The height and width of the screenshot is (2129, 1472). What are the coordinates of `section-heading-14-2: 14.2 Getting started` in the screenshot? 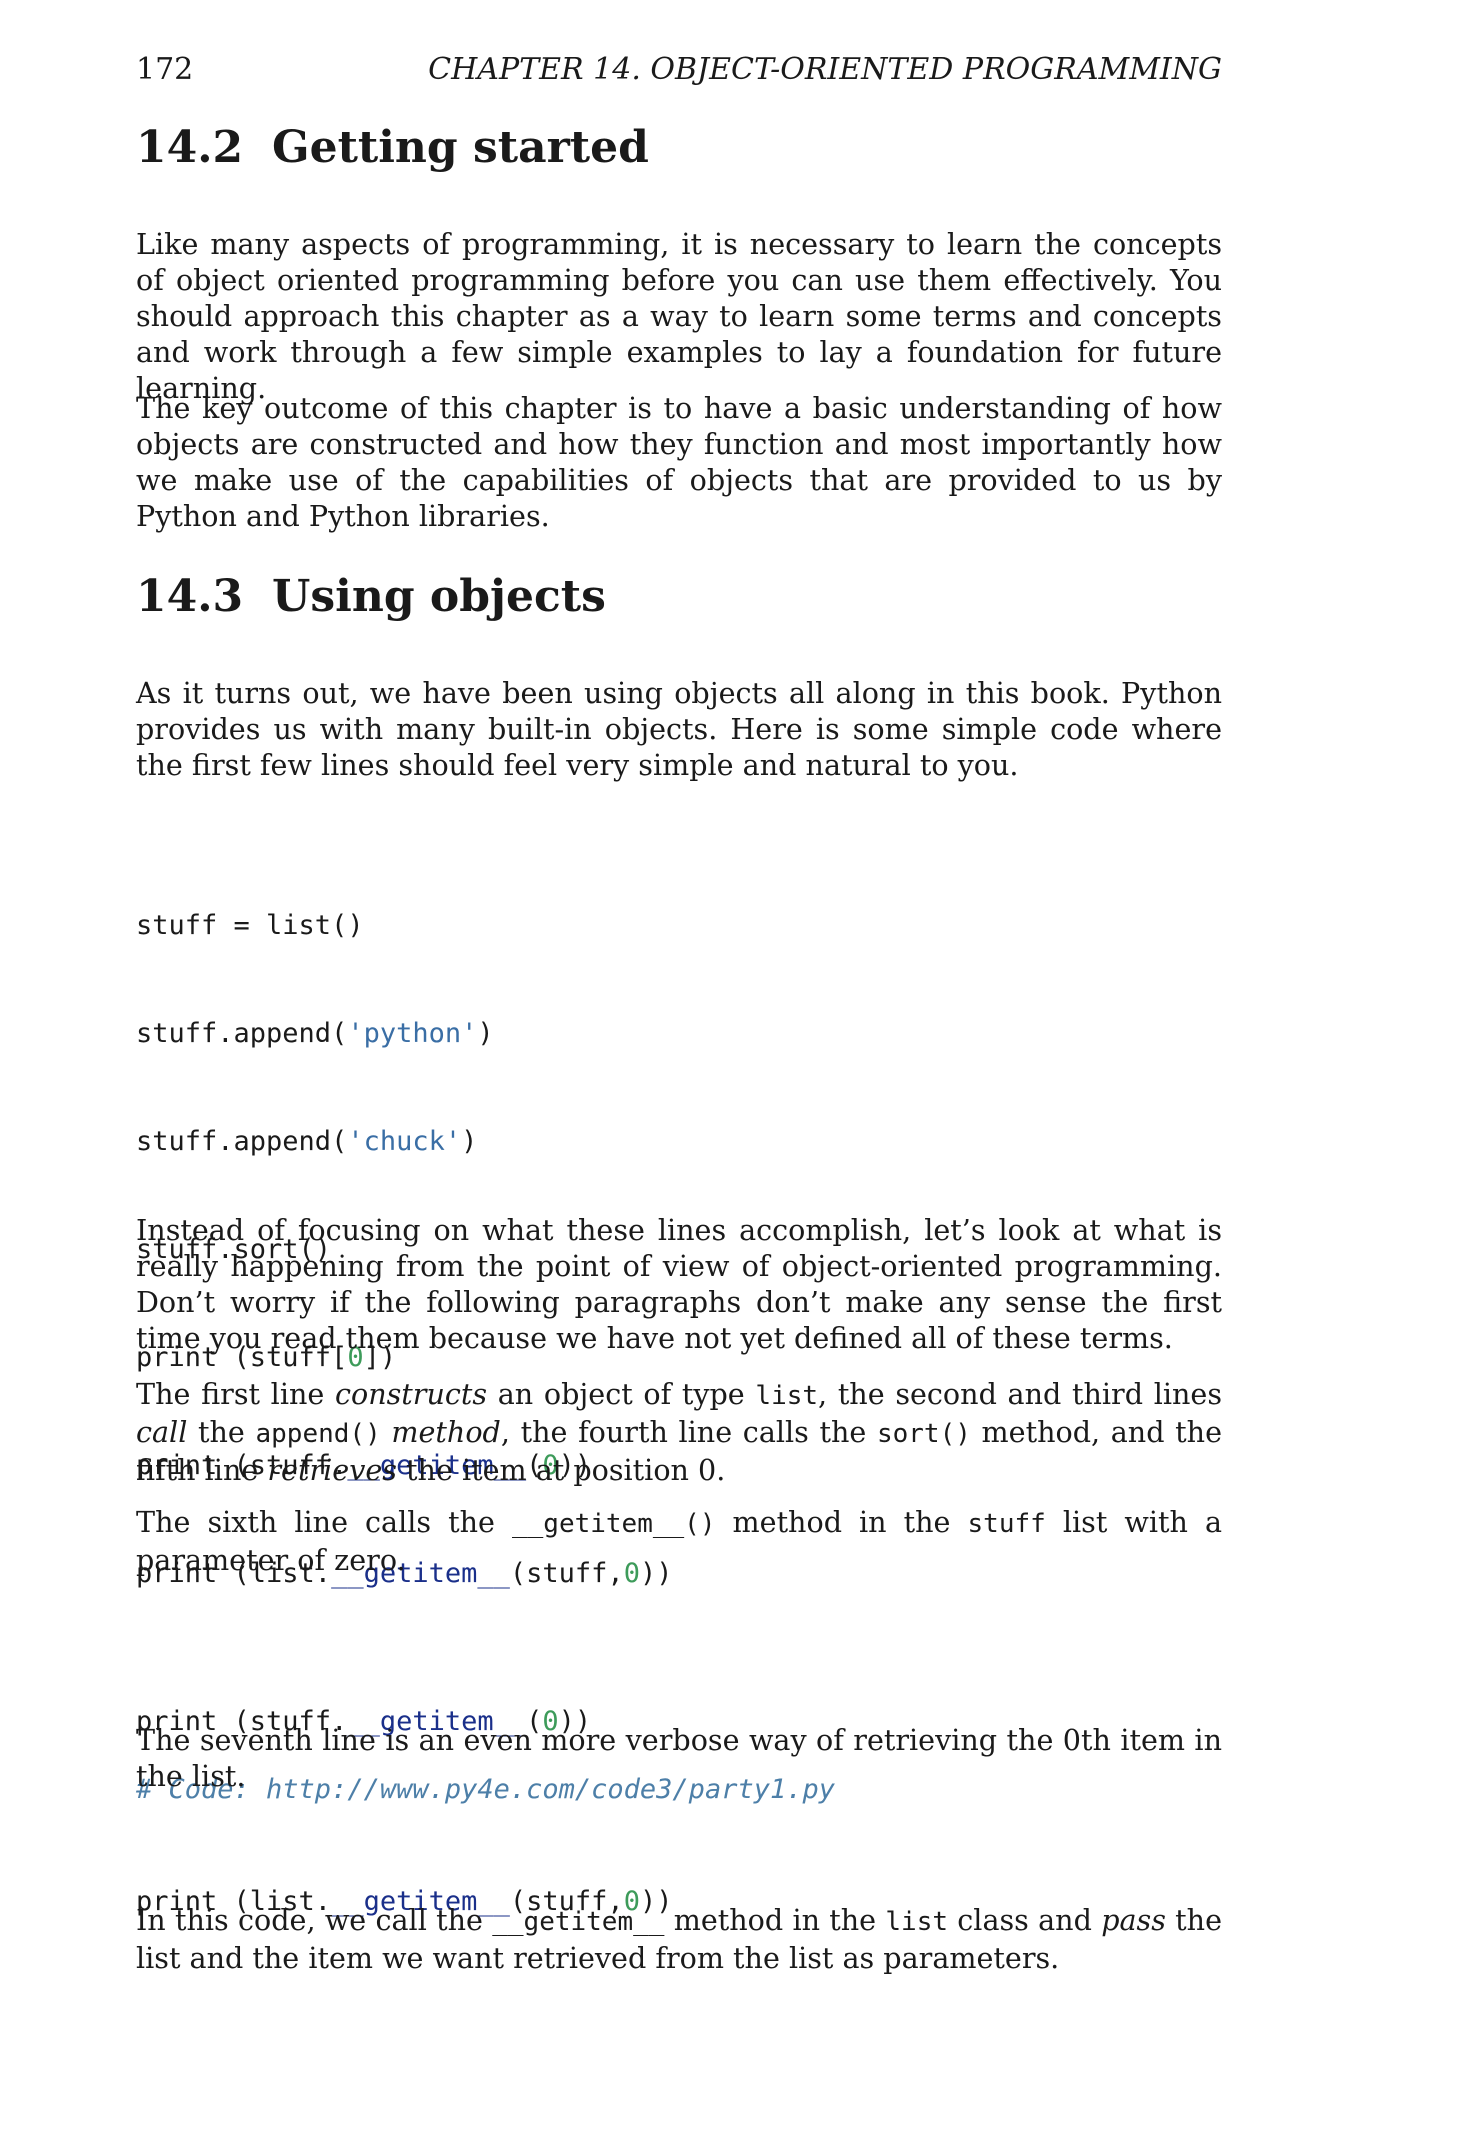 It's located at (392, 147).